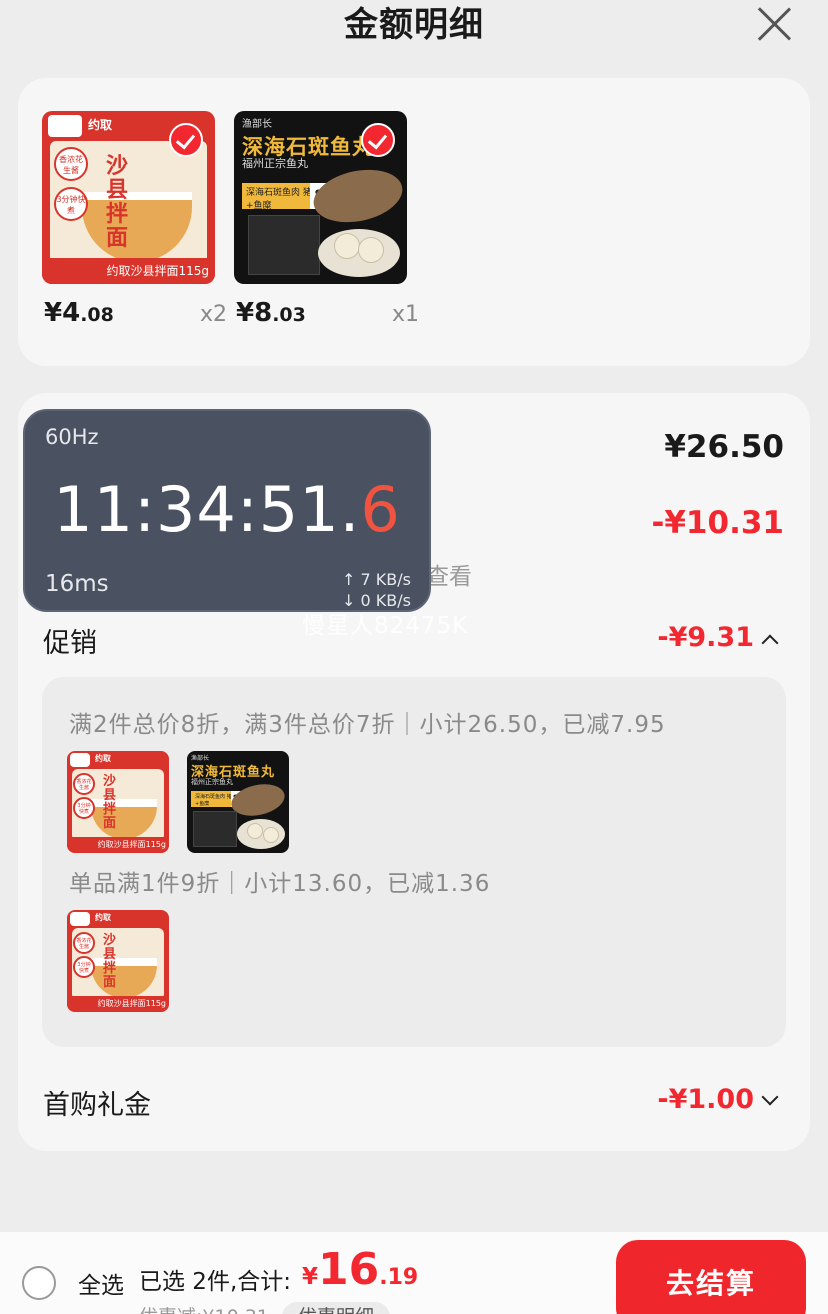  Describe the element at coordinates (97, 1105) in the screenshot. I see `first-purchase-gift-label: 首购礼金` at that location.